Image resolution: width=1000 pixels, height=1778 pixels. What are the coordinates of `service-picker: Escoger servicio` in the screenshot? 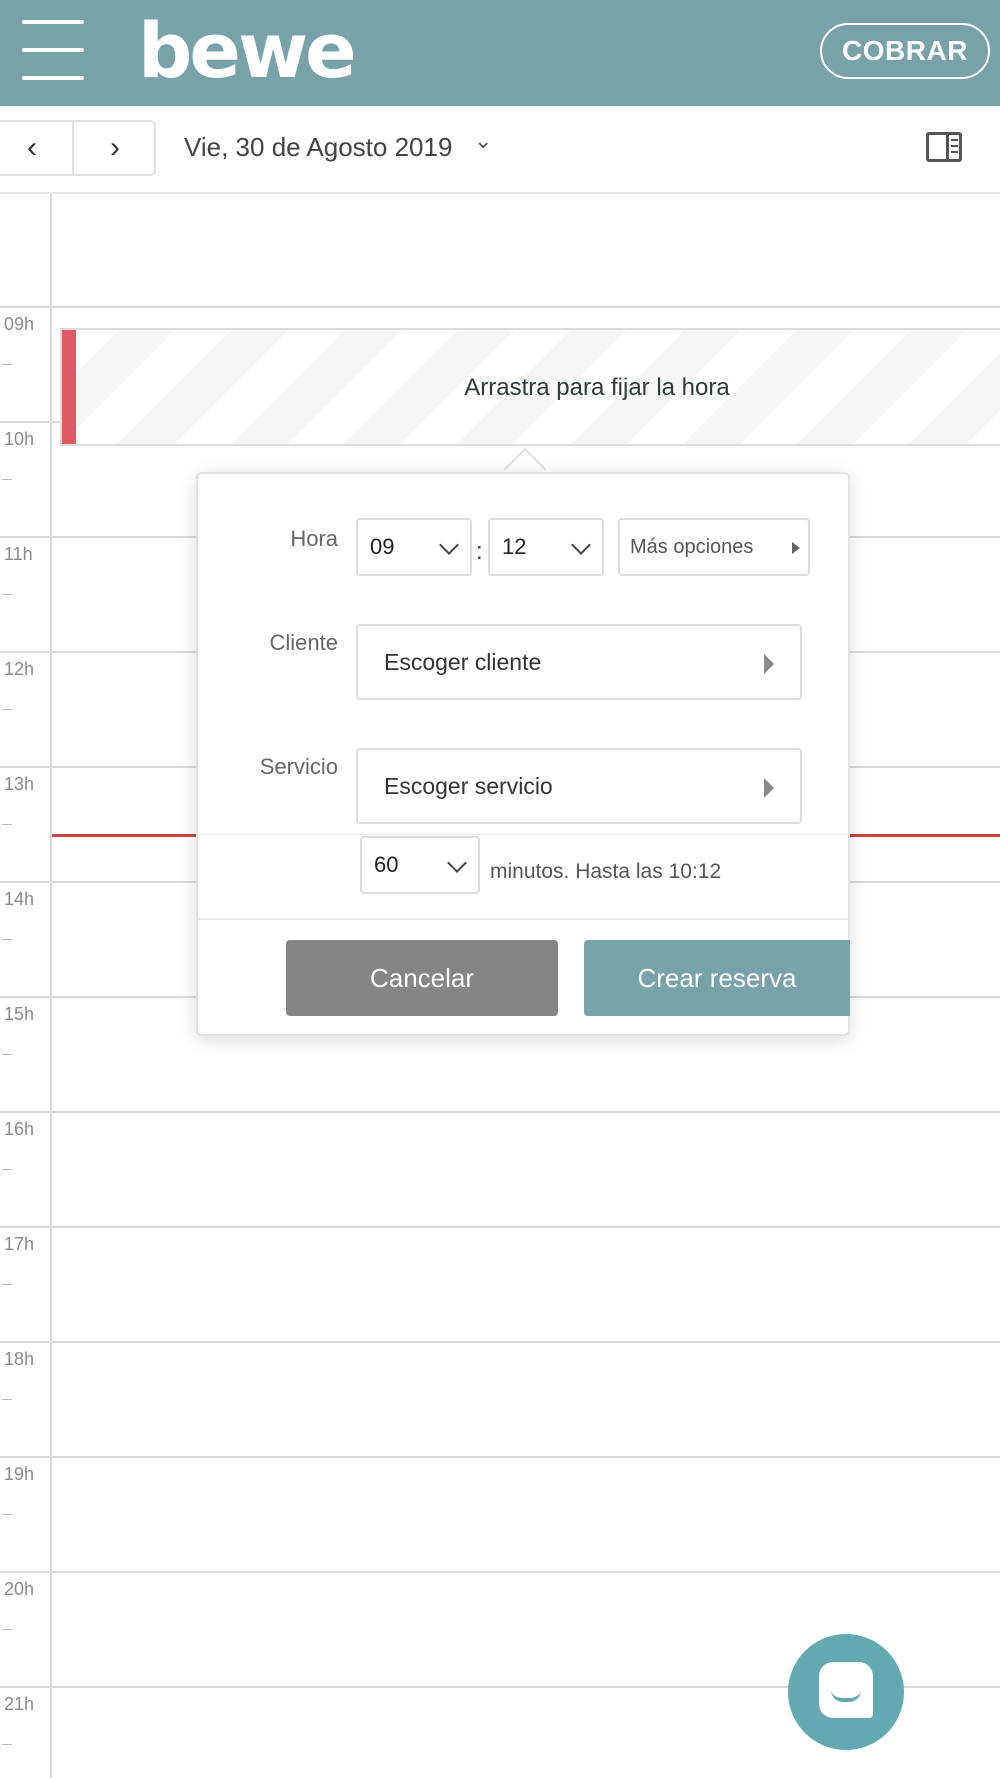 It's located at (579, 786).